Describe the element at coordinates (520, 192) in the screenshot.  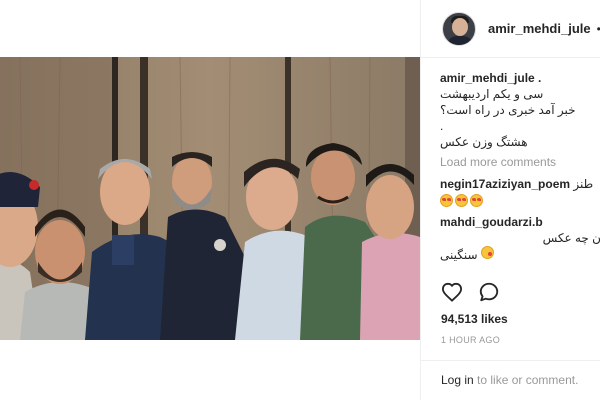
I see `comment-item: negin17aziziyan_poem طنز` at that location.